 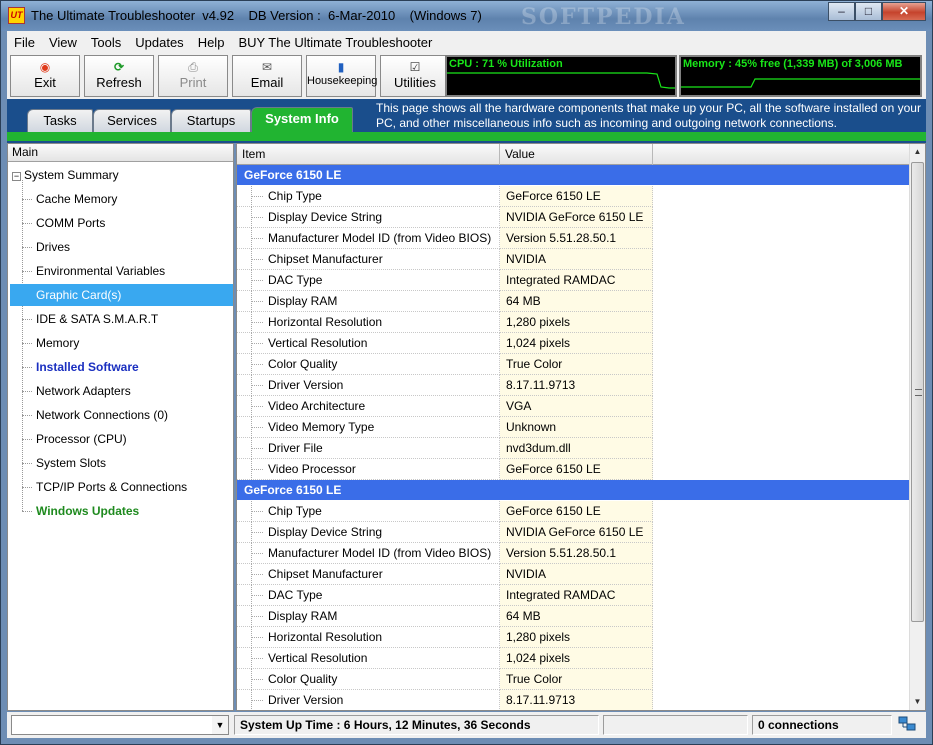 I want to click on chevron-down-icon: ▼, so click(x=220, y=725).